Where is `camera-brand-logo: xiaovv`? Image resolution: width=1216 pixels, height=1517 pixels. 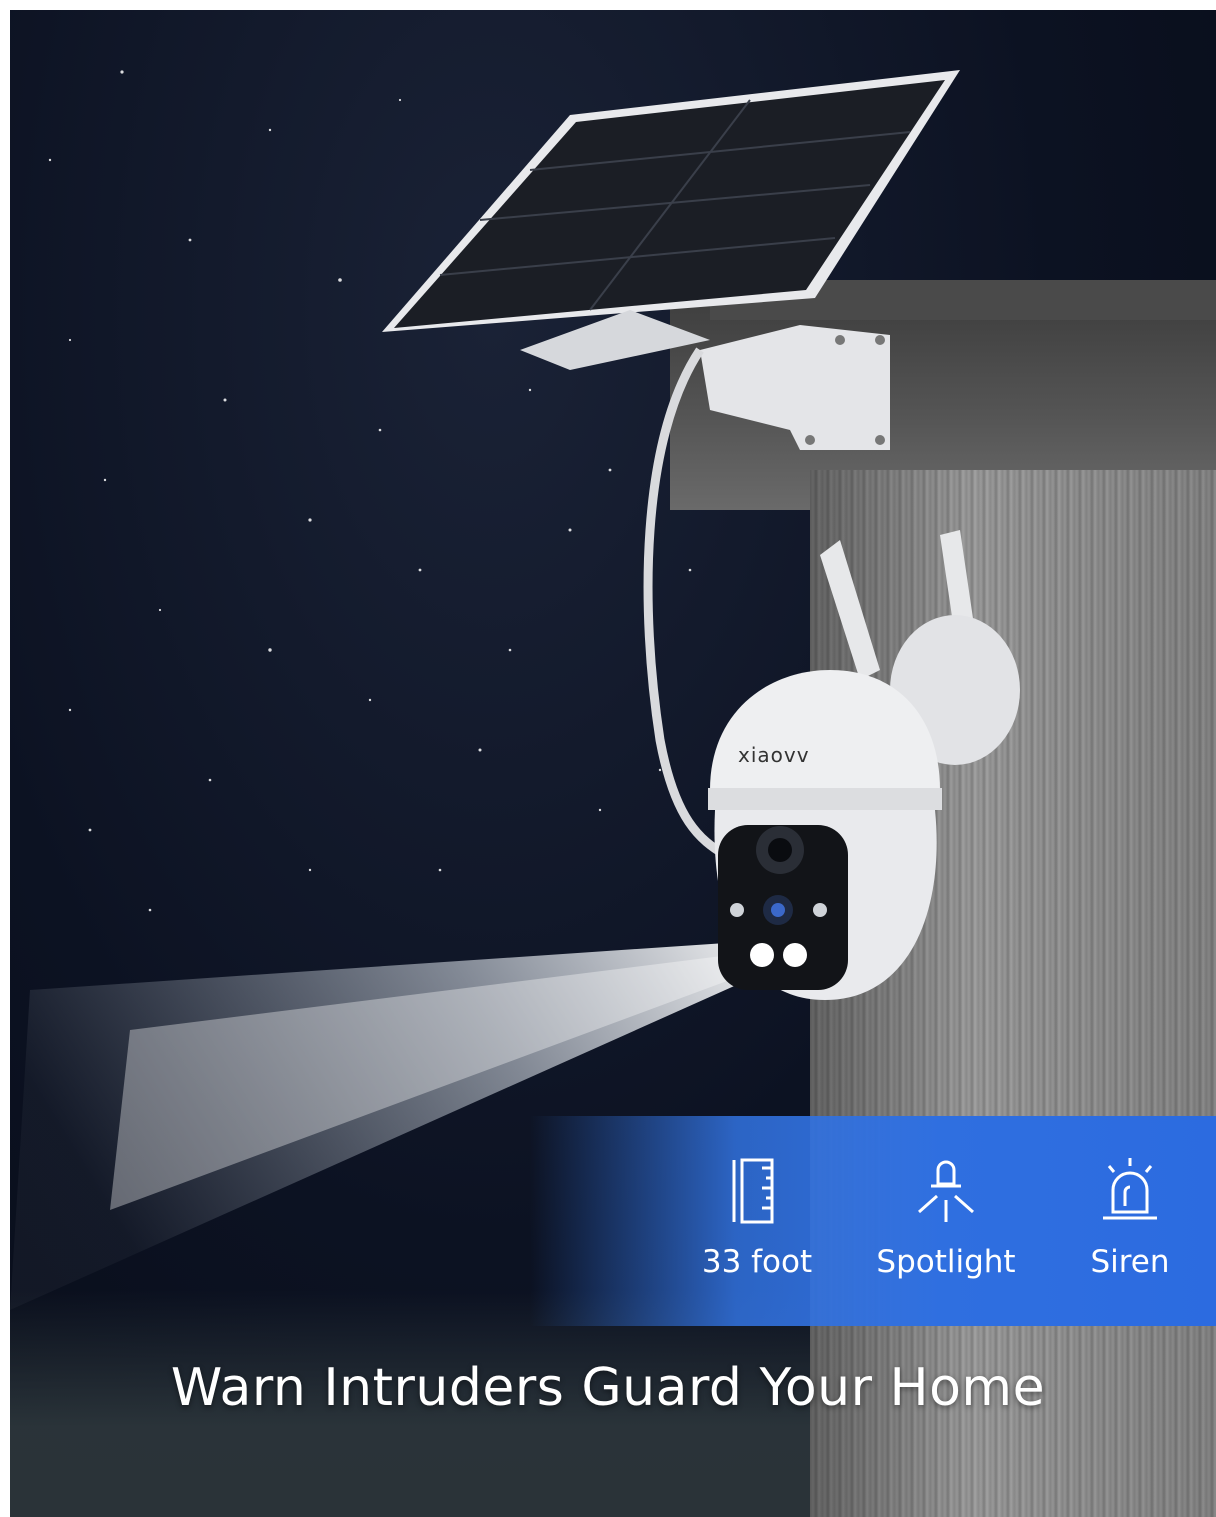
camera-brand-logo: xiaovv is located at coordinates (774, 755).